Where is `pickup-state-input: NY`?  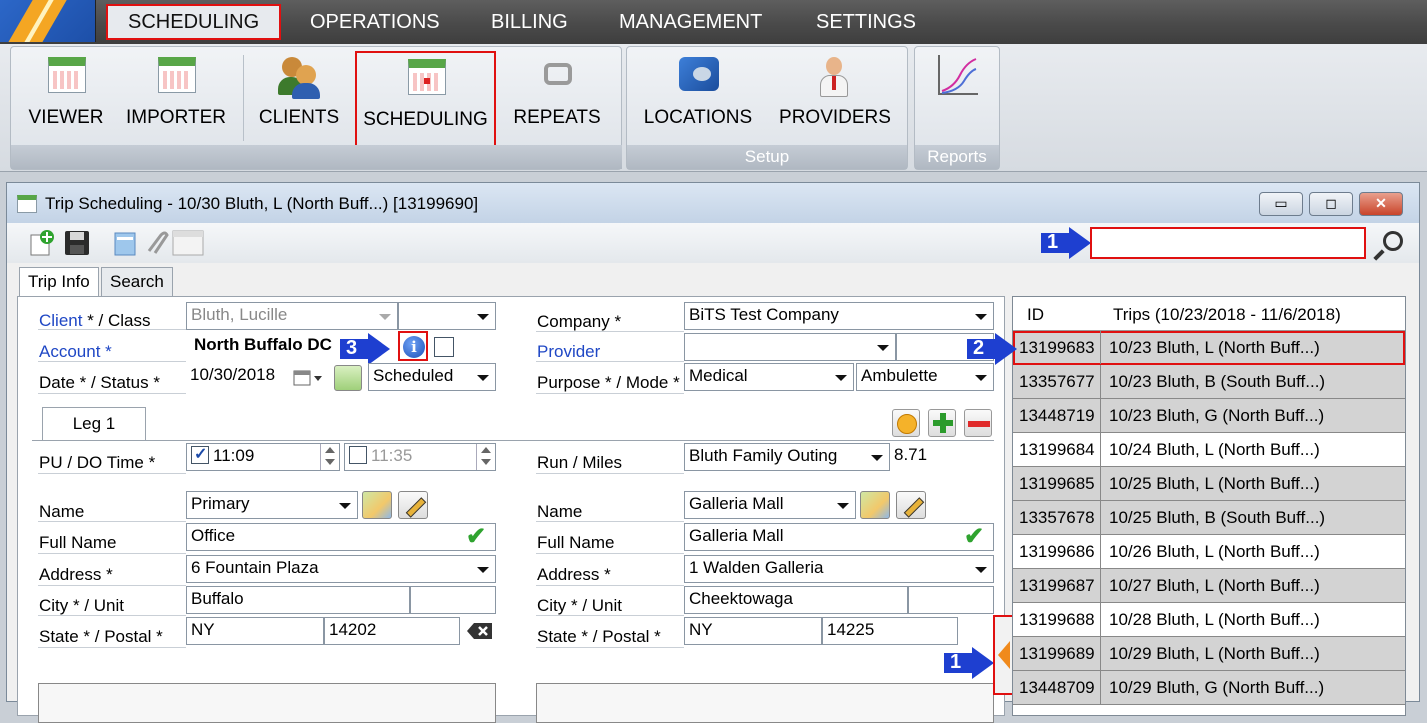 pickup-state-input: NY is located at coordinates (255, 631).